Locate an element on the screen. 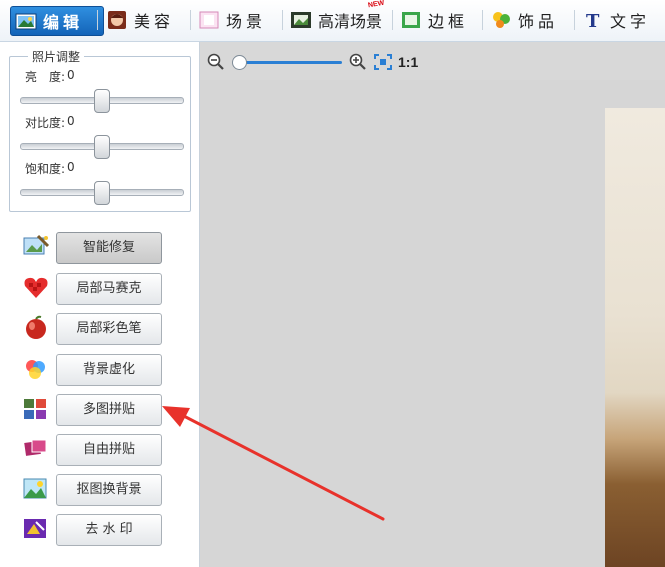 The image size is (665, 567). tab-accessory: 饰品 is located at coordinates (524, 20).